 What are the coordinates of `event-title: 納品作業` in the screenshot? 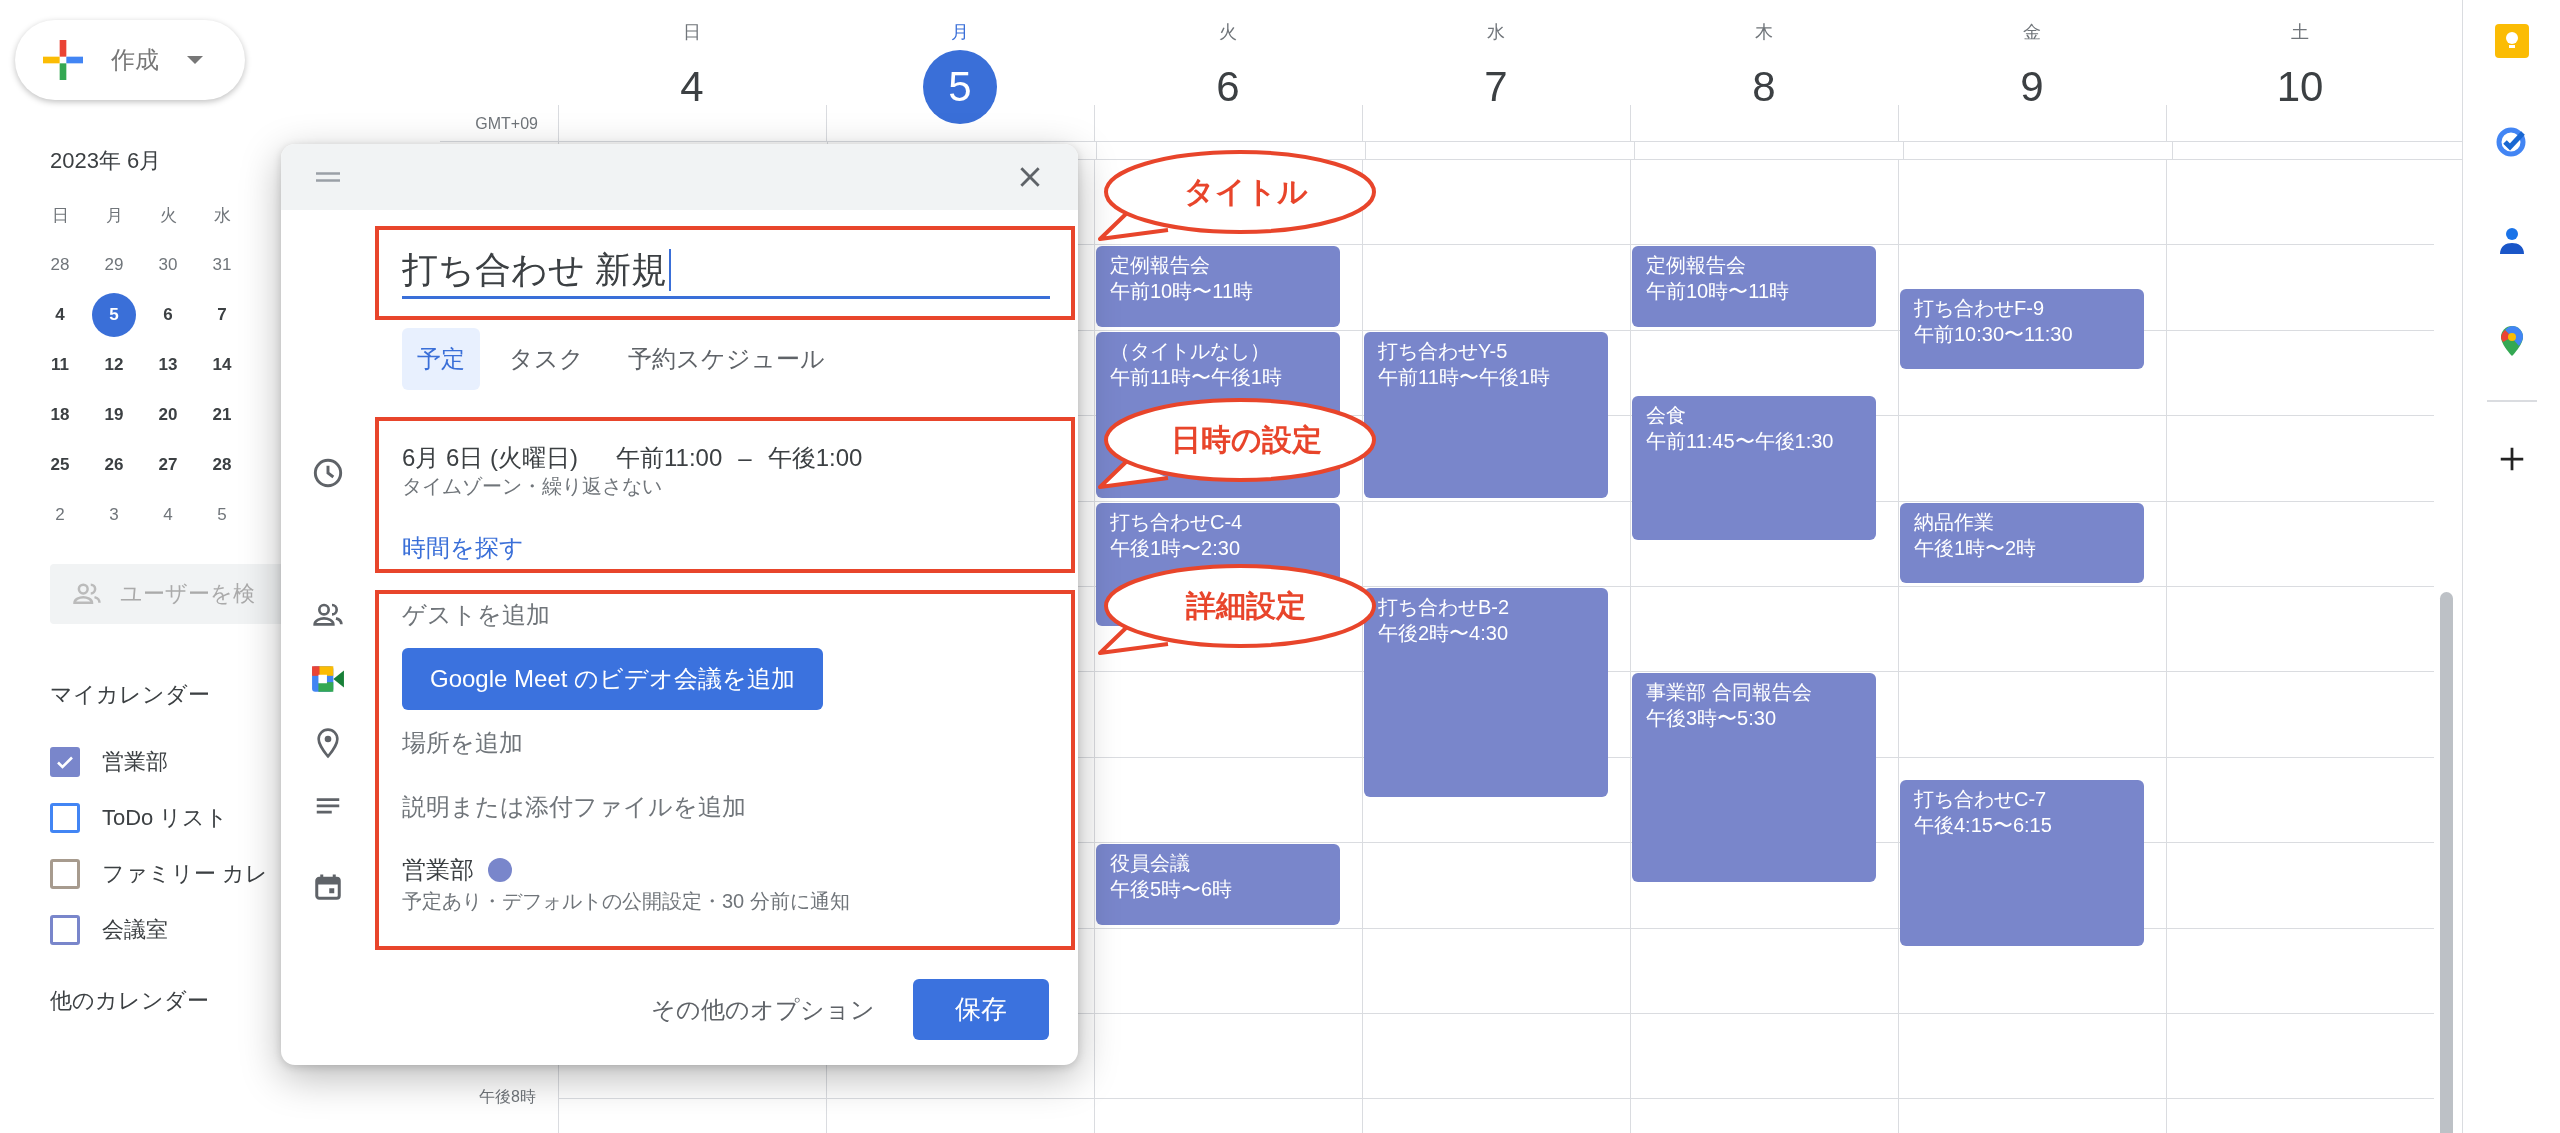 It's located at (1954, 522).